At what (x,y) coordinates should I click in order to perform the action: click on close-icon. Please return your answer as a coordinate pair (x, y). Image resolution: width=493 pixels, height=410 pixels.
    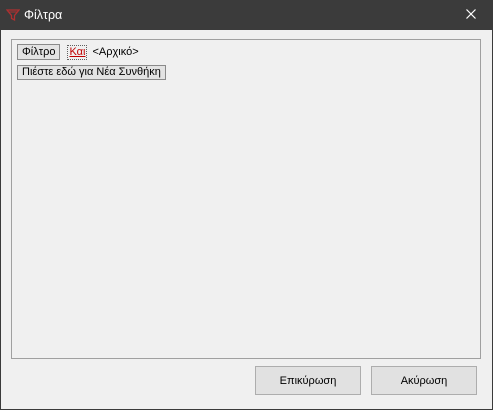
    Looking at the image, I should click on (471, 15).